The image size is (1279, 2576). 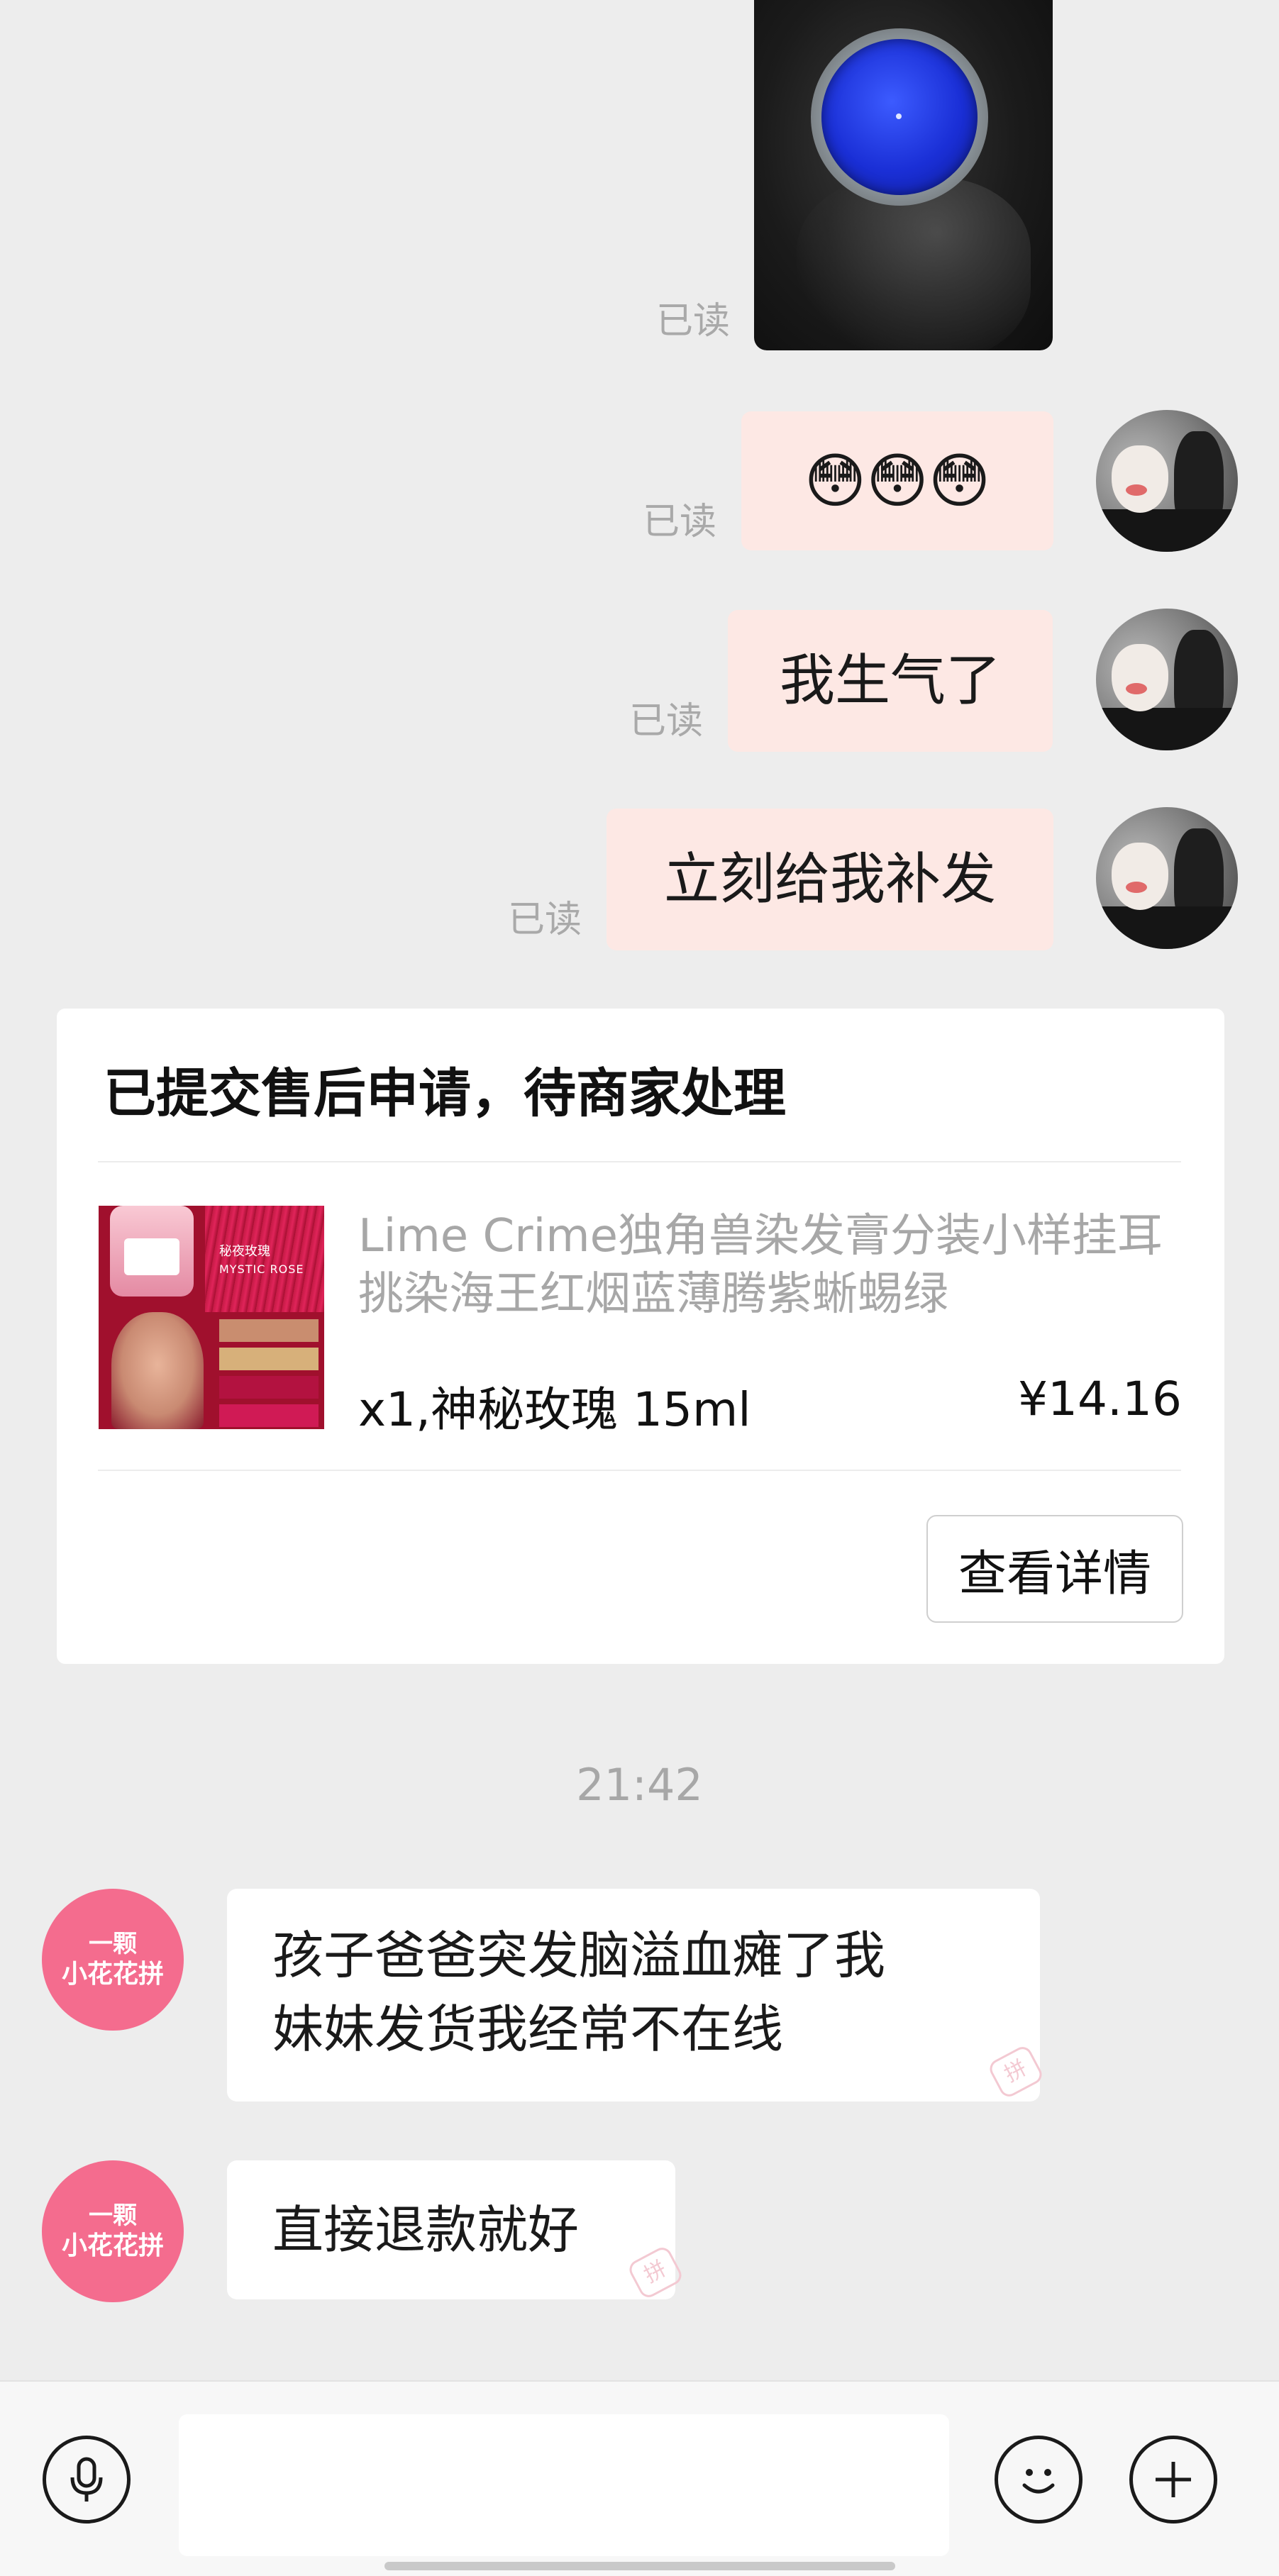 I want to click on message-bubble-emoji: 😳😳😳, so click(x=897, y=480).